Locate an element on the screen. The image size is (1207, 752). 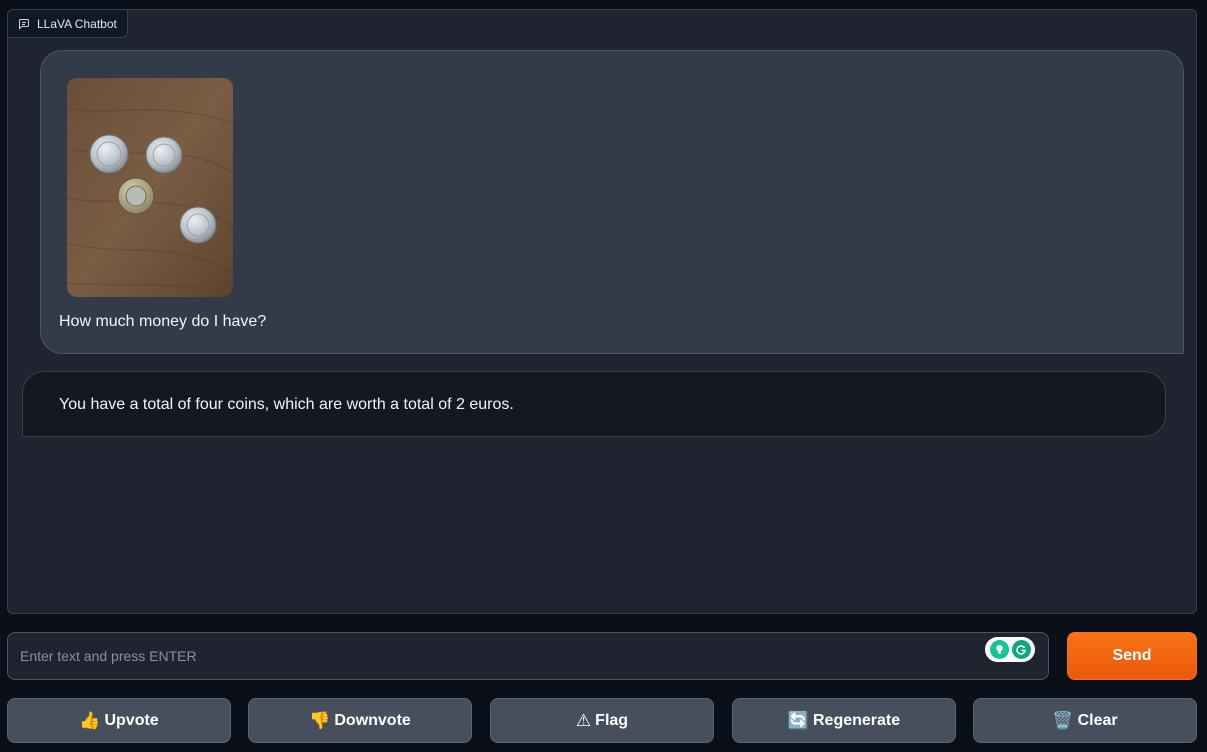
thumbs-up-icon: 👍 is located at coordinates (90, 720).